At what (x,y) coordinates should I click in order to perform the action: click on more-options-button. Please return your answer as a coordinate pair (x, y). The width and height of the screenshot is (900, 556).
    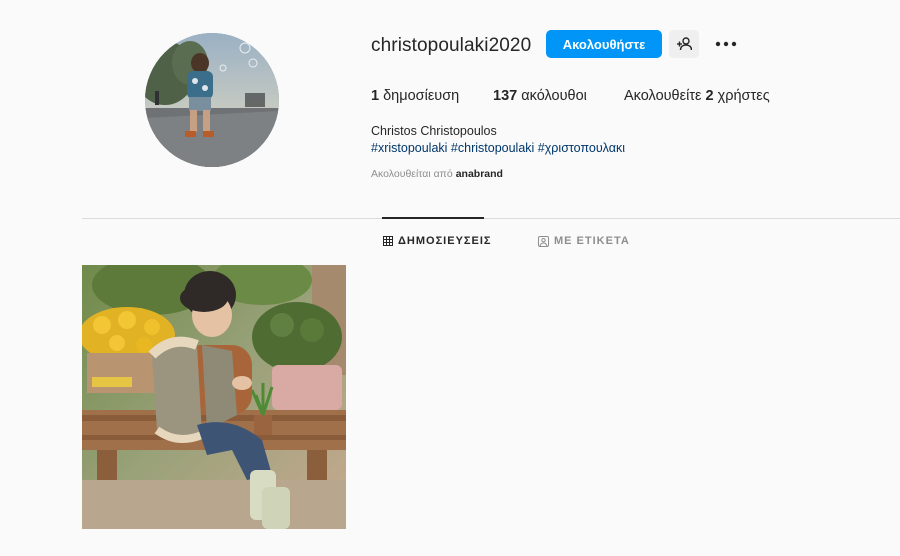
    Looking at the image, I should click on (726, 44).